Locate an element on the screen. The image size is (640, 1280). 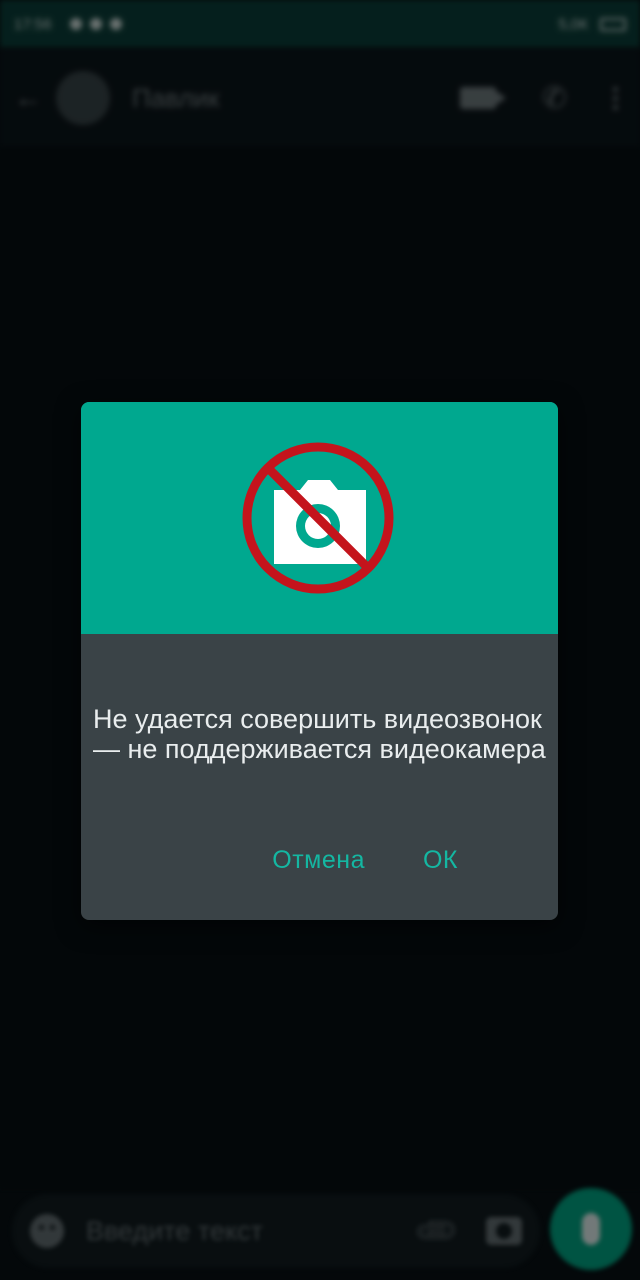
ok-button: ОК is located at coordinates (440, 860).